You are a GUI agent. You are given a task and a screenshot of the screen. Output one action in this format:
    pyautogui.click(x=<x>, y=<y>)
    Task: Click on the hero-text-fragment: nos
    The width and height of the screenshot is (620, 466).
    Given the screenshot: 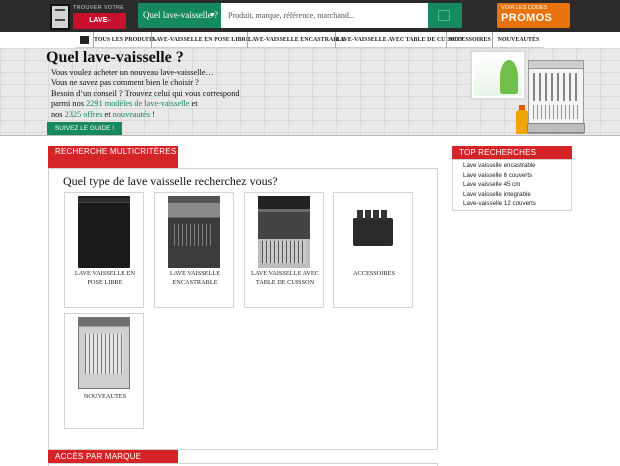 What is the action you would take?
    pyautogui.click(x=58, y=114)
    